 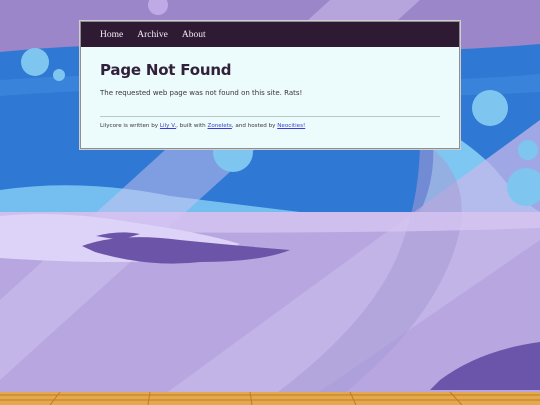 What do you see at coordinates (254, 126) in the screenshot?
I see `footer-mid-2: , and hosted by` at bounding box center [254, 126].